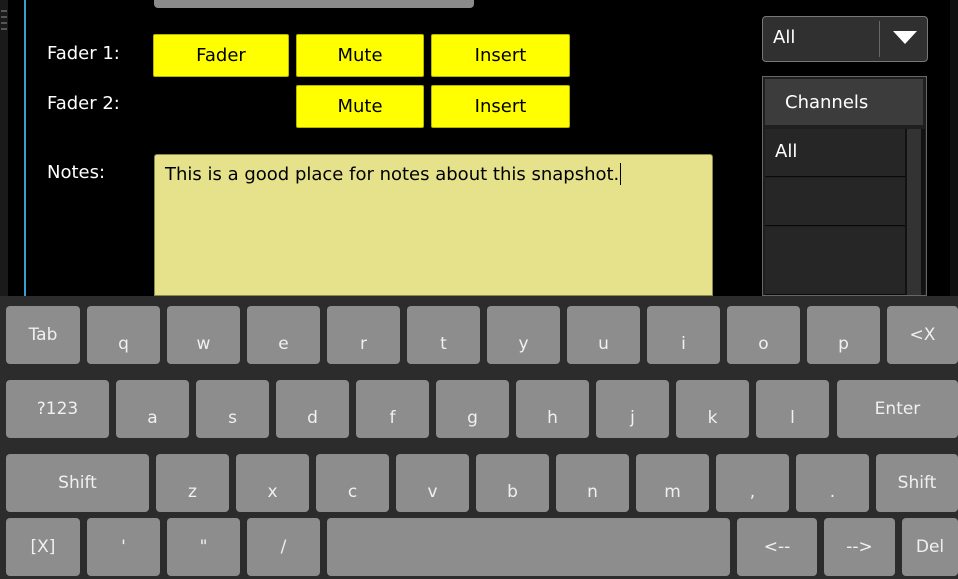 This screenshot has width=958, height=579. Describe the element at coordinates (352, 483) in the screenshot. I see `key-c: c` at that location.